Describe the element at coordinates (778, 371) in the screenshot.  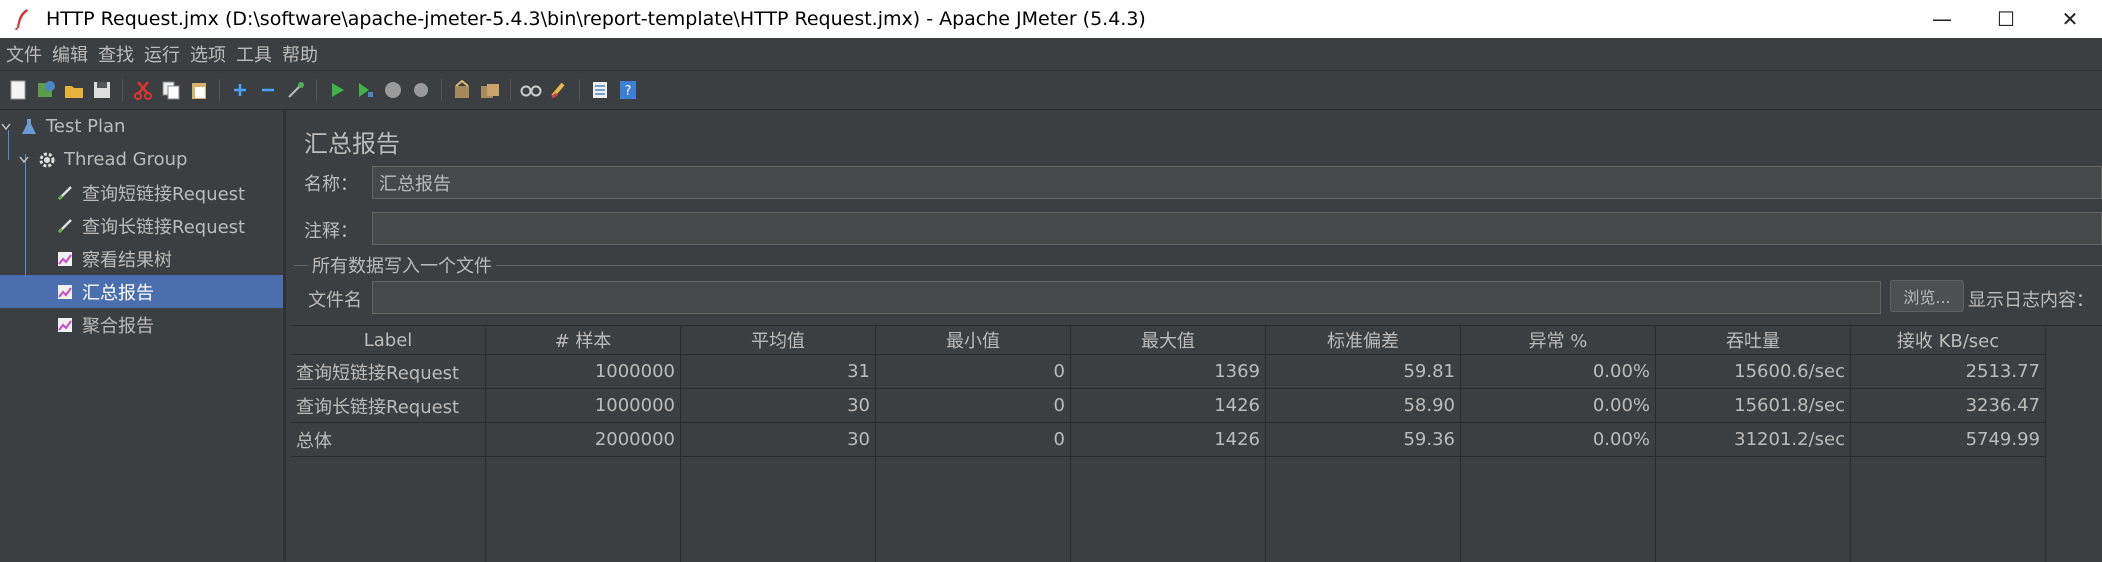
I see `cell-average: 31` at that location.